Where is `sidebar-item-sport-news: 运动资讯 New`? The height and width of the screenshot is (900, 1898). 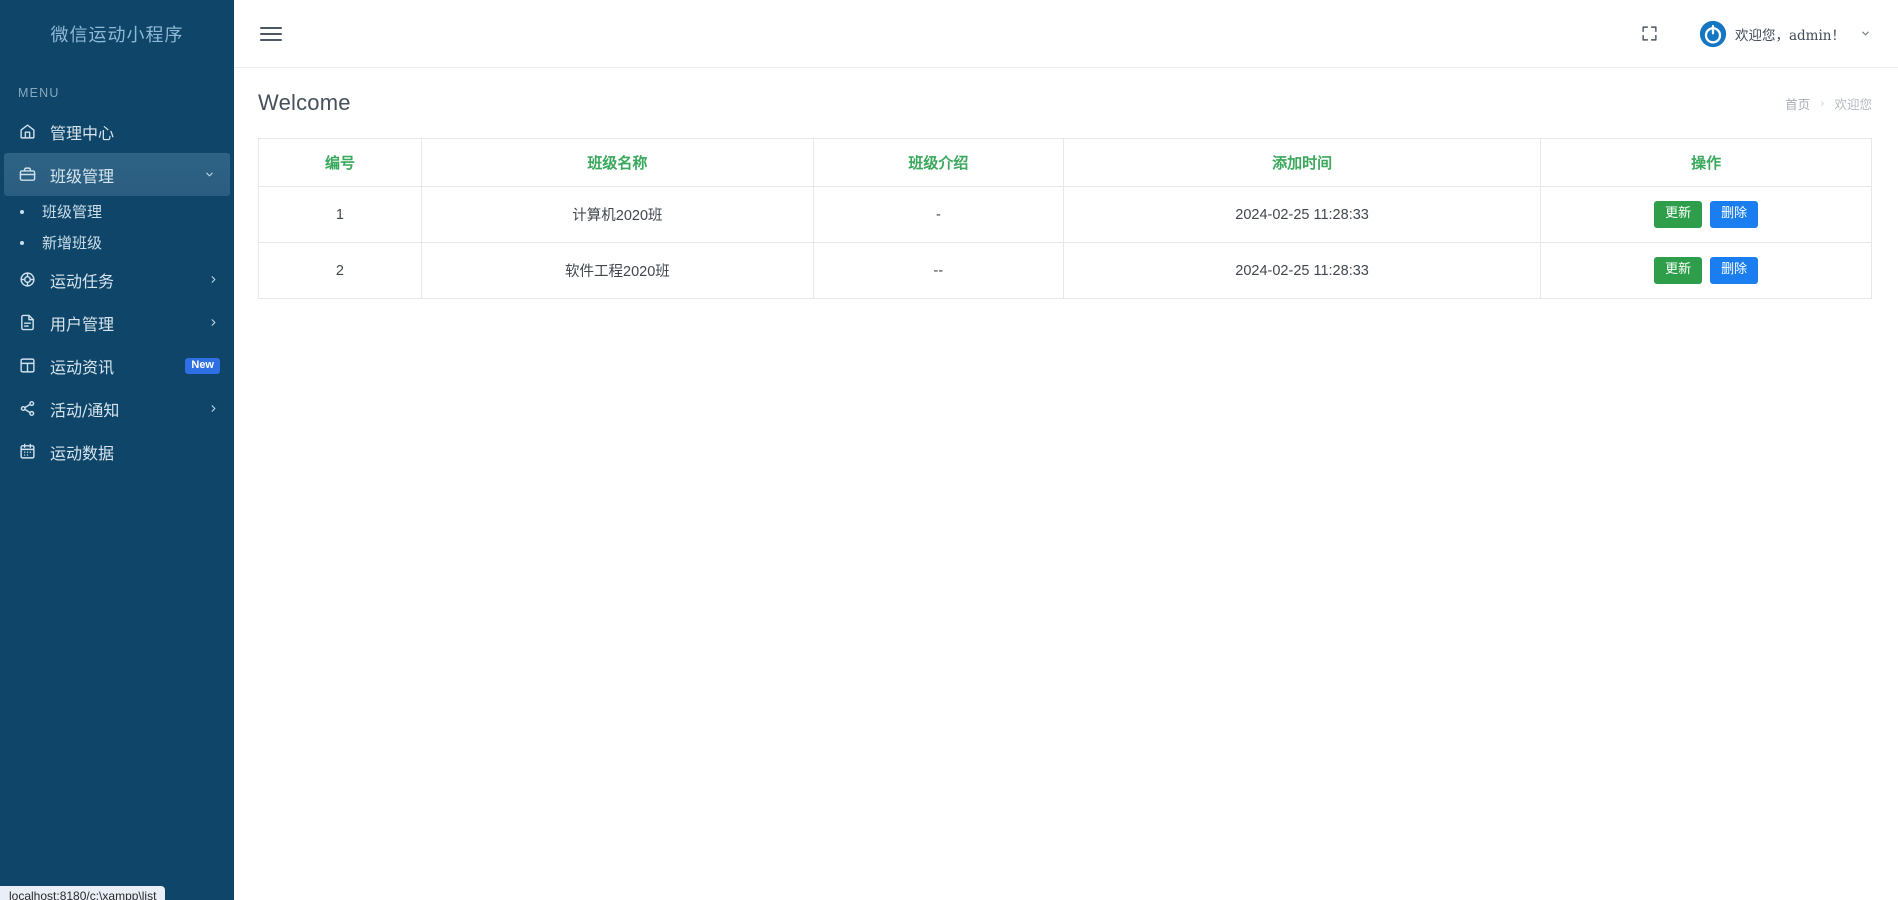 sidebar-item-sport-news: 运动资讯 New is located at coordinates (117, 365).